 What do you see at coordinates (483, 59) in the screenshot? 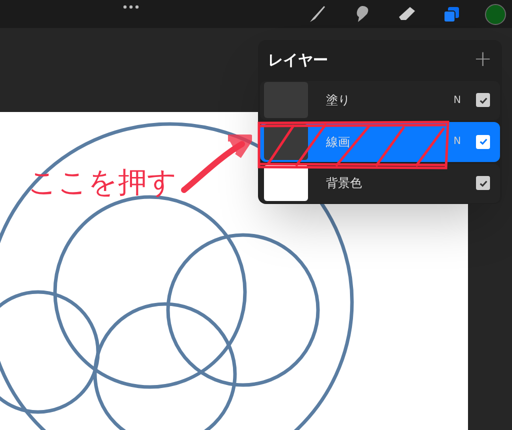
I see `add-layer-button: +` at bounding box center [483, 59].